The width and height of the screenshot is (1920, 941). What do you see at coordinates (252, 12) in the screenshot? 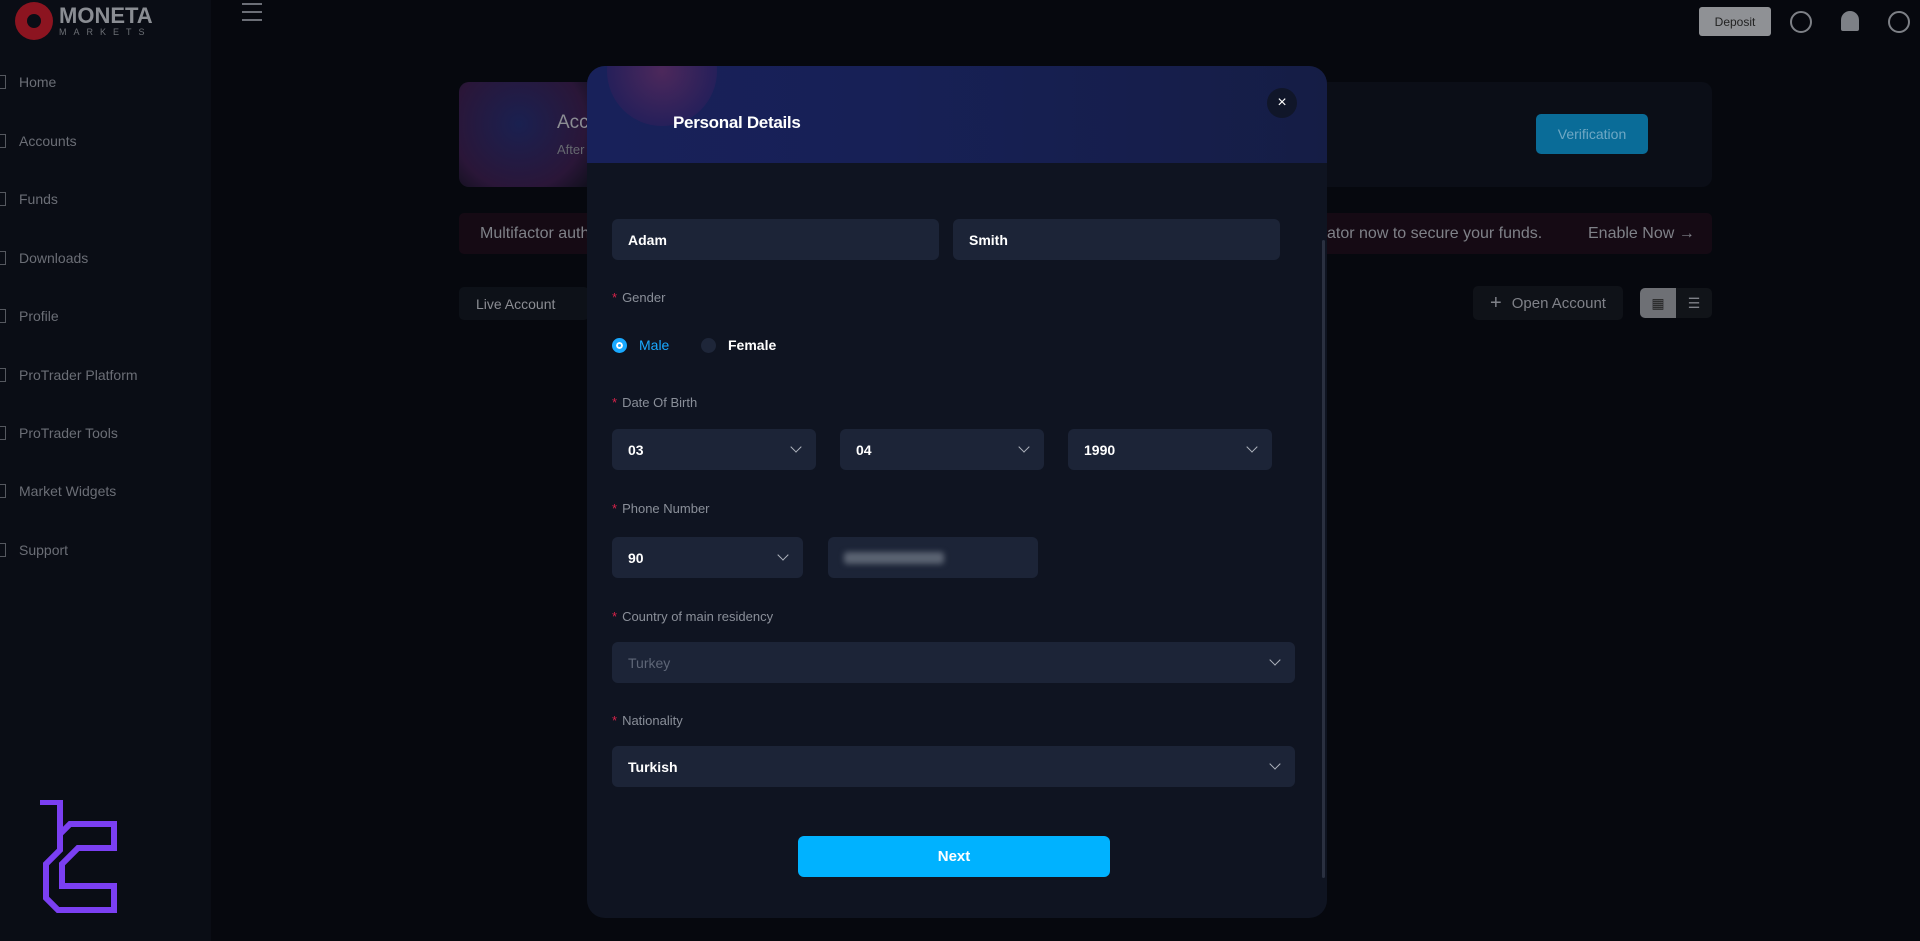
I see `menu-toggle-icon` at bounding box center [252, 12].